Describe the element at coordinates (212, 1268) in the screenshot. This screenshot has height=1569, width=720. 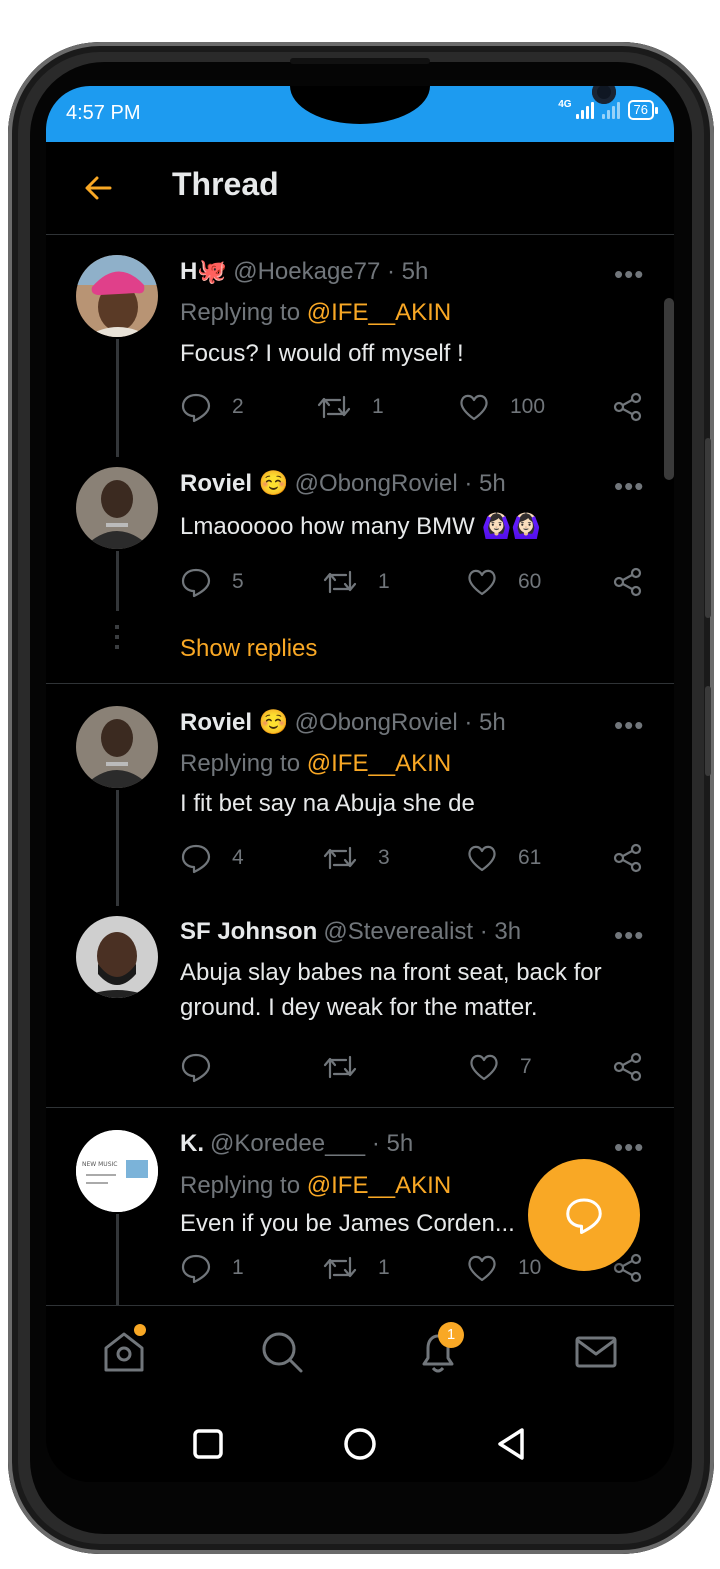
I see `reply-button: 1` at that location.